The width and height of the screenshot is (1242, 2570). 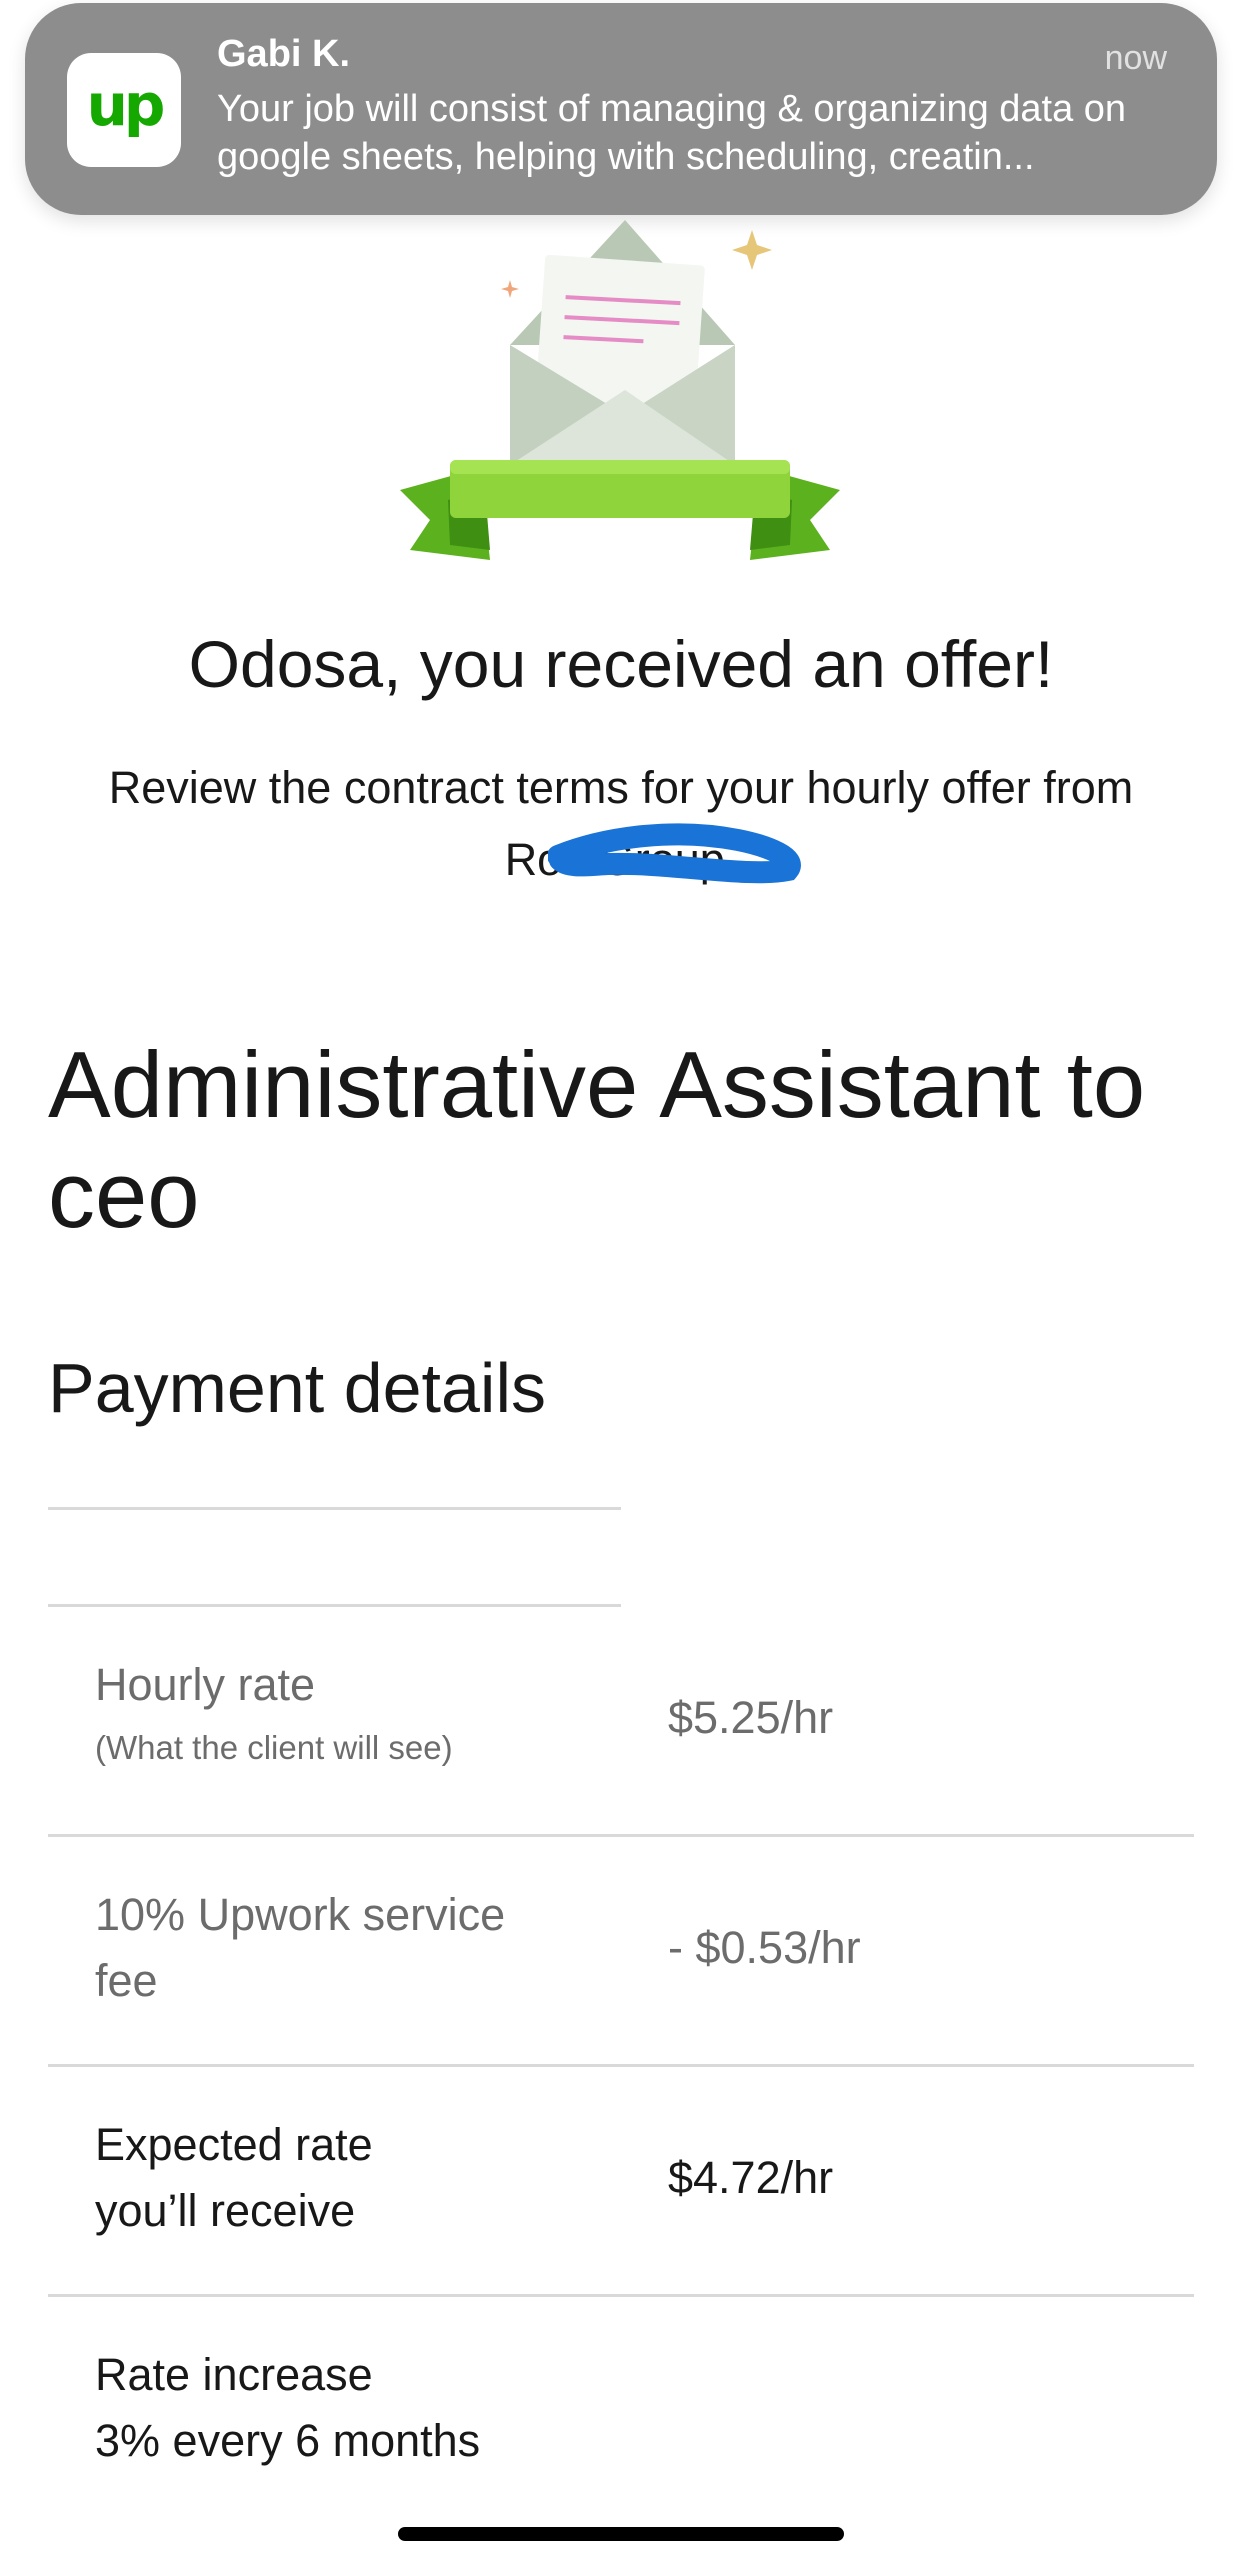 I want to click on hourly-rate-sublabel: (What the client will see), so click(x=274, y=1747).